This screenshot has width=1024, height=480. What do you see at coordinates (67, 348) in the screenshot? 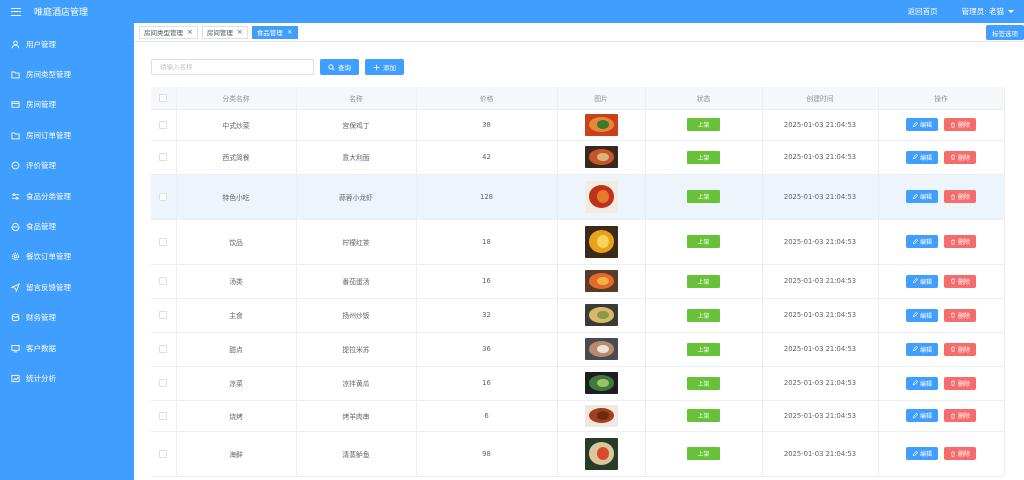
I see `sidebar-item: 客户数据` at bounding box center [67, 348].